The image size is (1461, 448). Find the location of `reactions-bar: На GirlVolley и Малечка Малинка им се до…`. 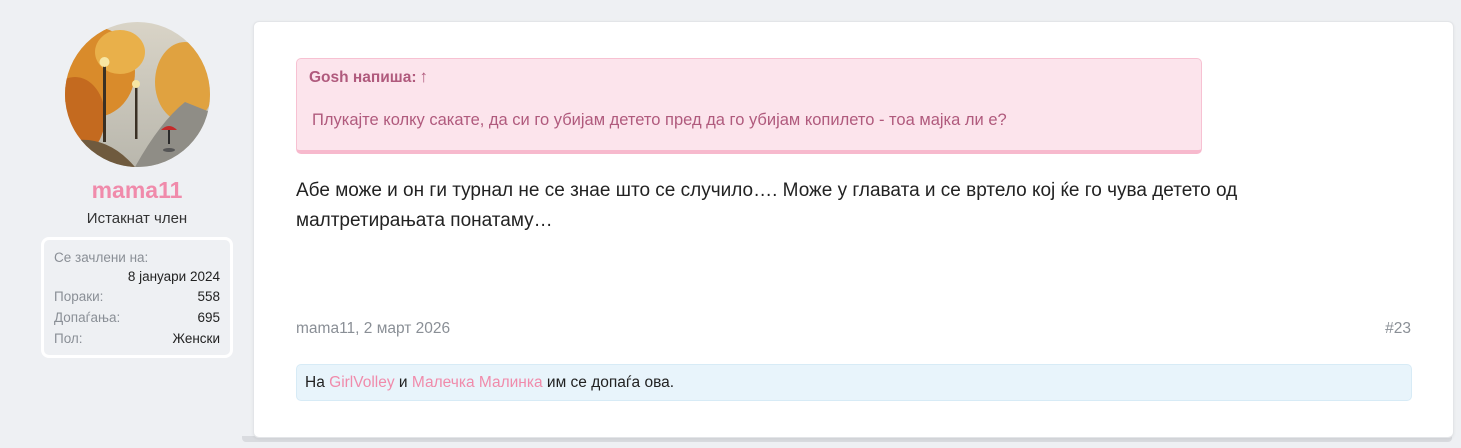

reactions-bar: На GirlVolley и Малечка Малинка им се до… is located at coordinates (854, 382).